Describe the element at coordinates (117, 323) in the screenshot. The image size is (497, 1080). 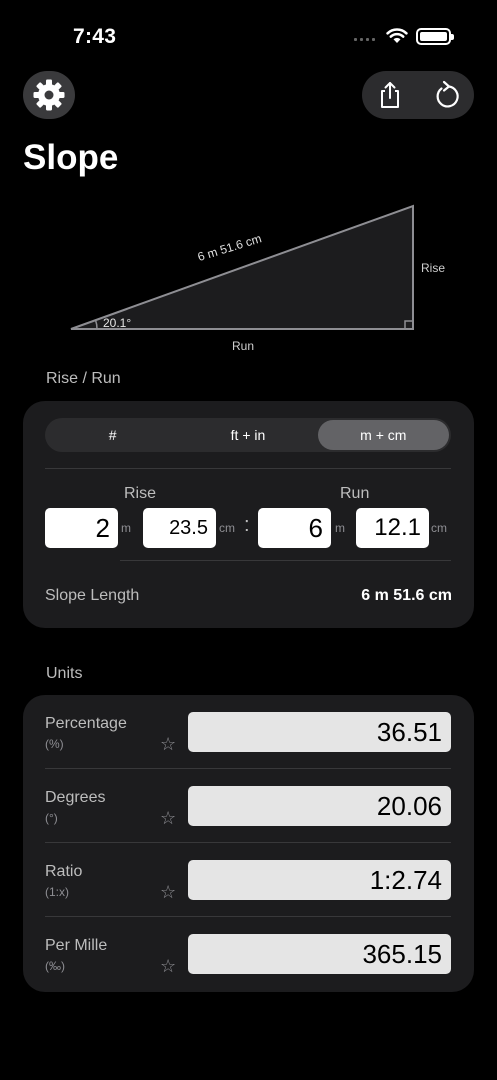
I see `angle-label: 20.1°` at that location.